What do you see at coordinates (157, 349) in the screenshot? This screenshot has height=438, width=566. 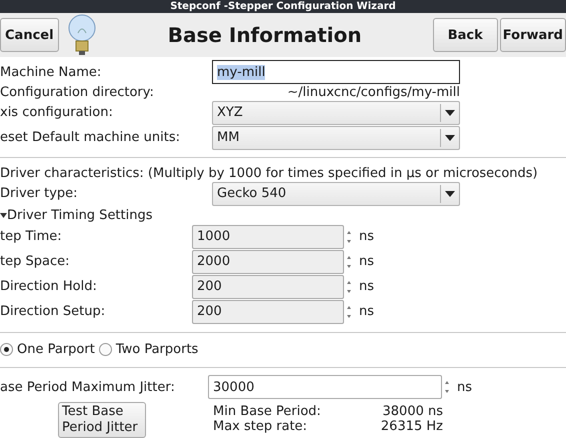 I see `radio-label: Two Parports` at bounding box center [157, 349].